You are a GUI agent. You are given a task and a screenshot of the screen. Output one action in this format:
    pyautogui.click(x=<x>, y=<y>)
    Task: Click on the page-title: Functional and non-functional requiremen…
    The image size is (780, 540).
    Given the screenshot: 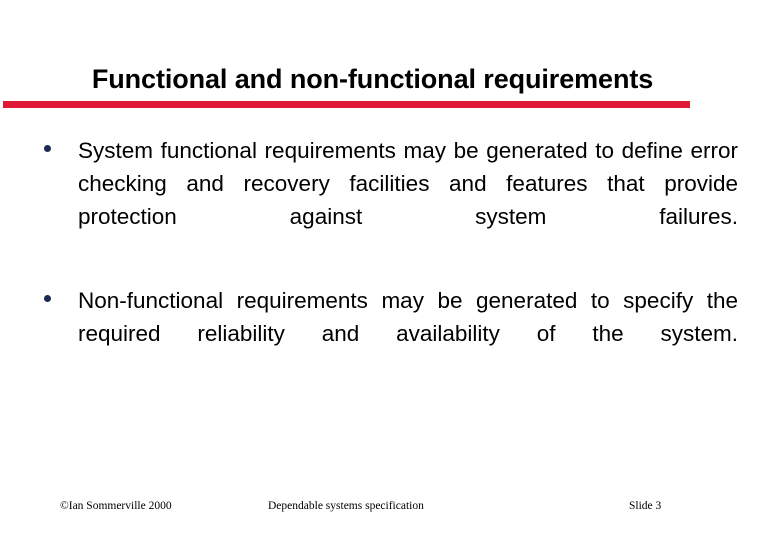 What is the action you would take?
    pyautogui.click(x=372, y=79)
    